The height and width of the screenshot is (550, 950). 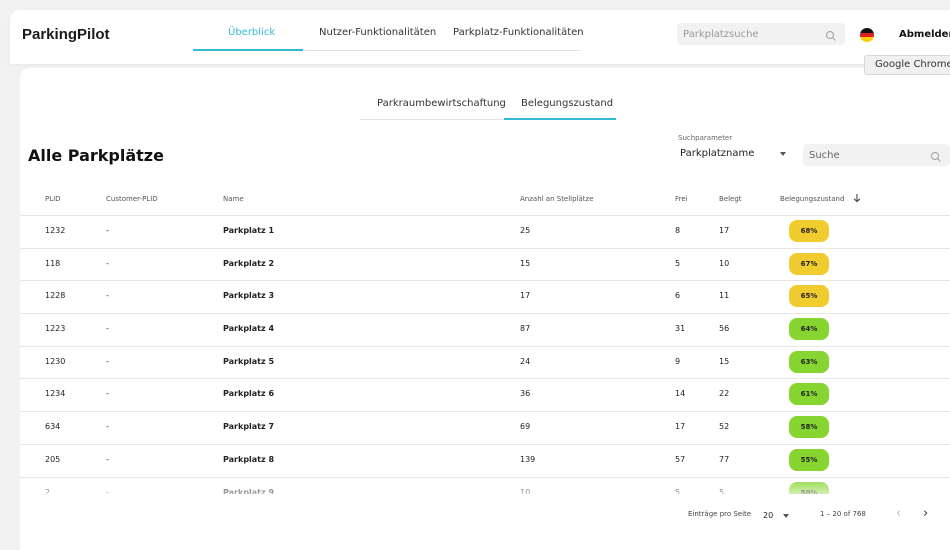 I want to click on cell-frei: 31, so click(x=680, y=329).